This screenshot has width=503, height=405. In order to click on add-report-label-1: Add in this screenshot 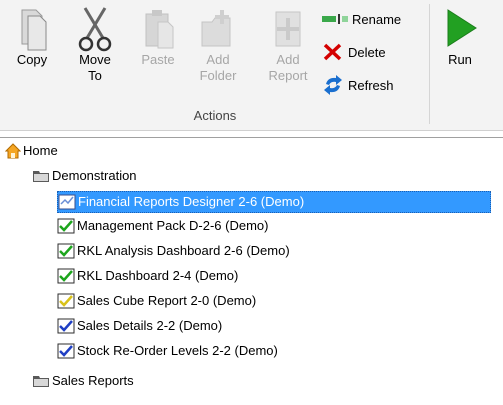, I will do `click(288, 59)`.